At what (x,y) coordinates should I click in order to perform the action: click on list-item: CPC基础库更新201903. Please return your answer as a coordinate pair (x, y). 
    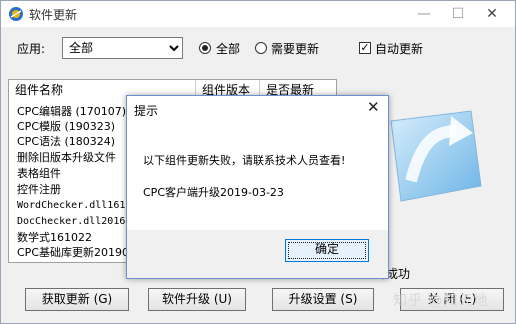
    Looking at the image, I should click on (76, 252).